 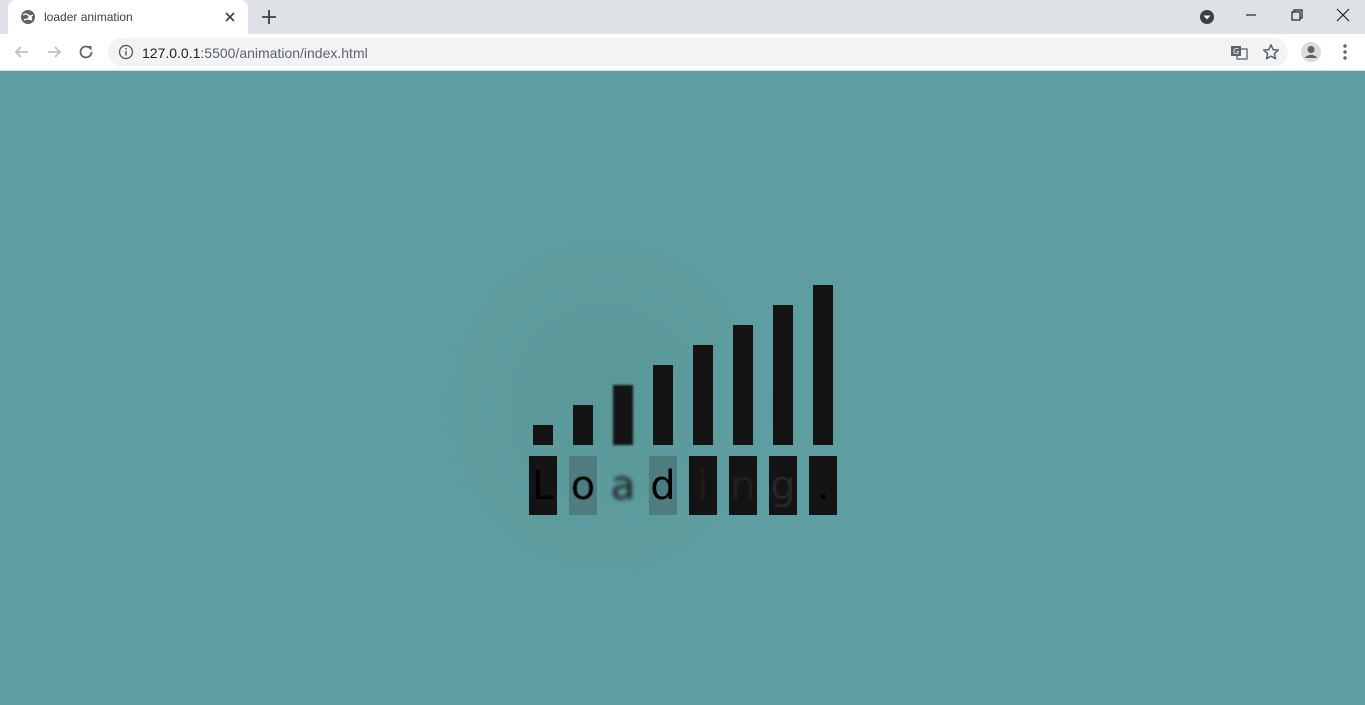 I want to click on tab-title: loader animation, so click(x=88, y=17).